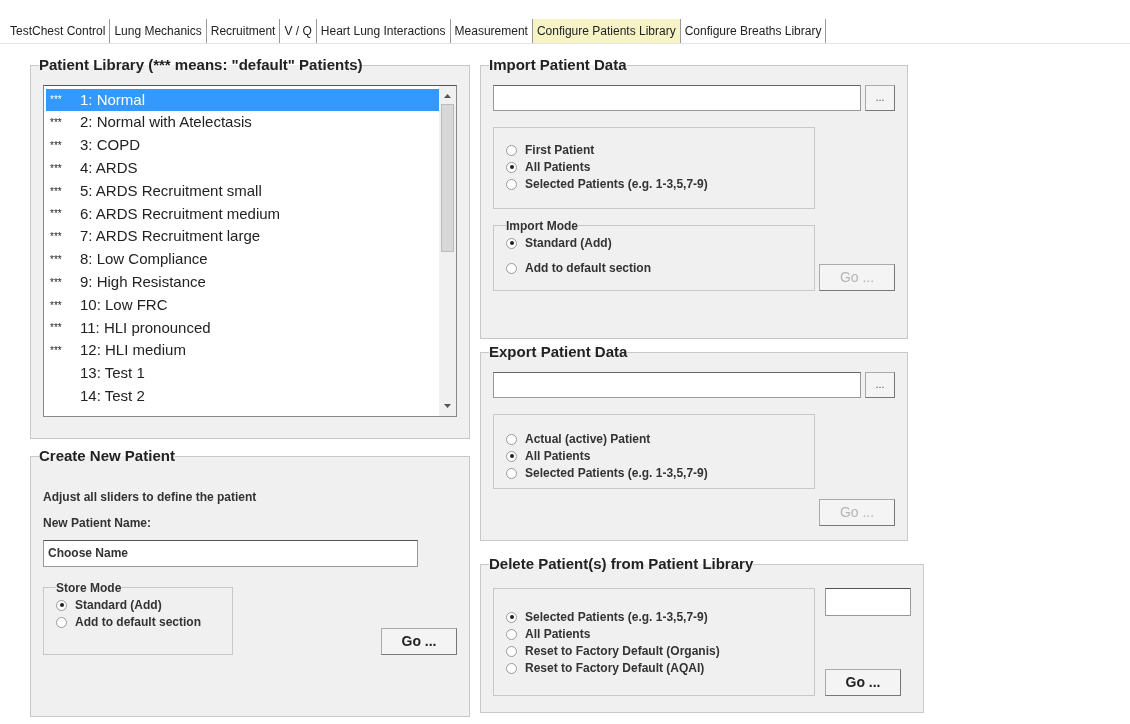 This screenshot has height=724, width=1130. I want to click on patient-name: 4: ARDS, so click(109, 168).